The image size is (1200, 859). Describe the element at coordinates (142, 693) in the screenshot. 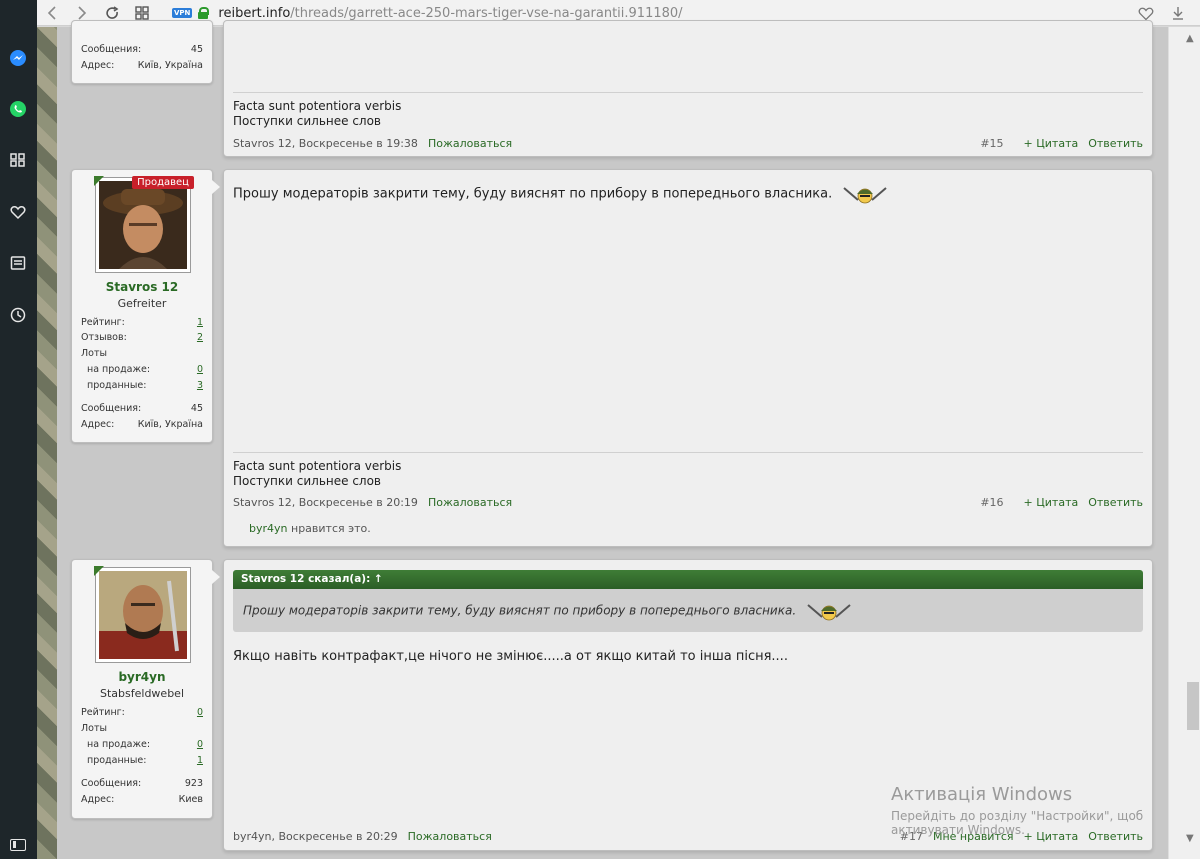

I see `user-title: Stabsfeldwebel` at that location.